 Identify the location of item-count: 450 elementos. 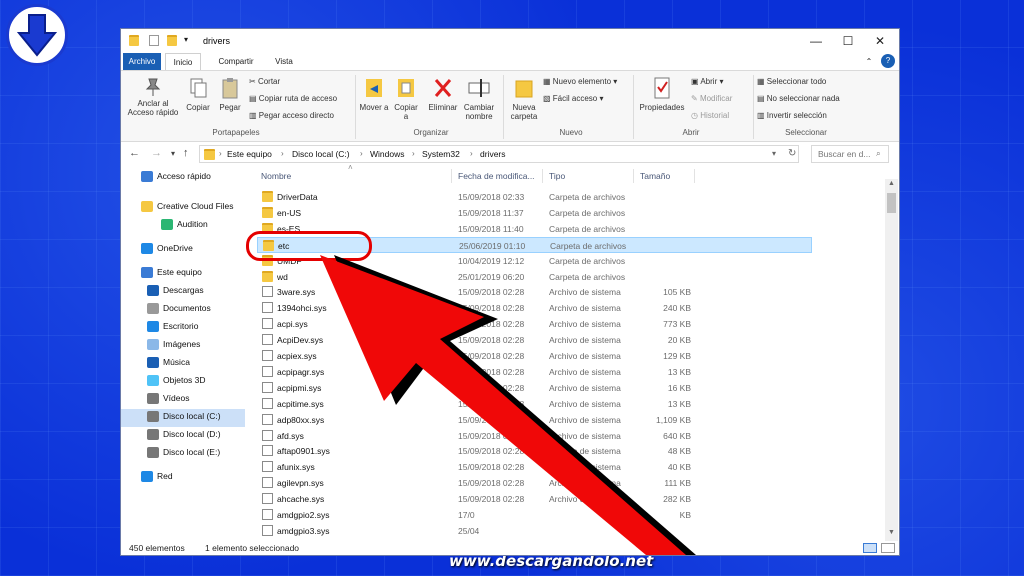
(157, 548).